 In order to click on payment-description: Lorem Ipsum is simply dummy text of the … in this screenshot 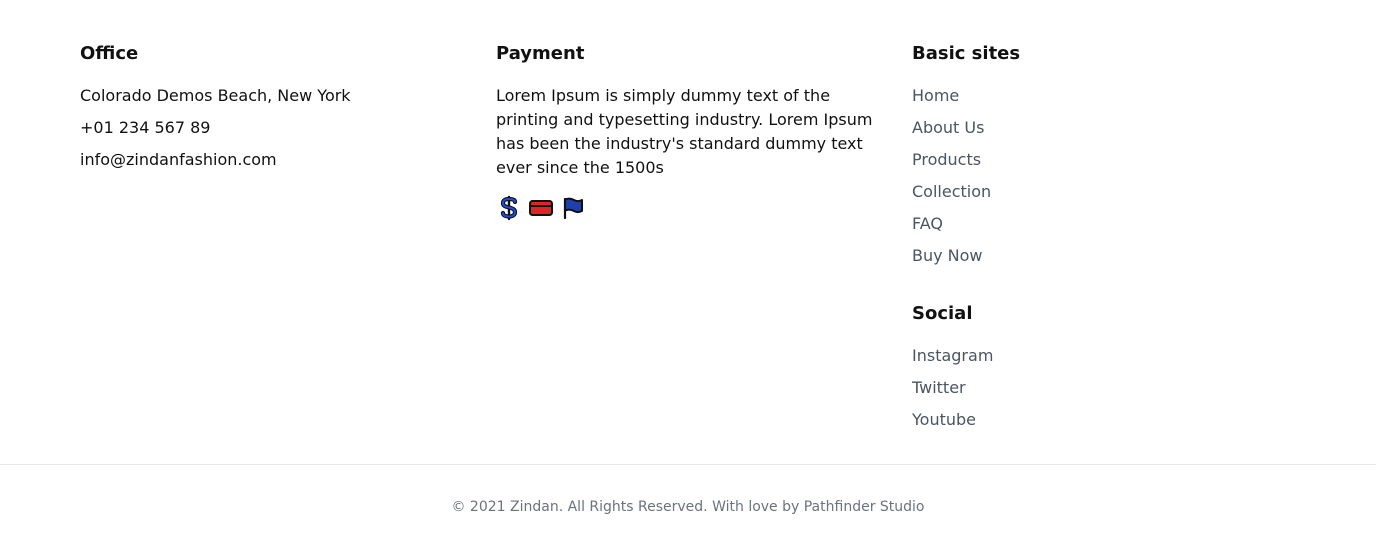, I will do `click(684, 131)`.